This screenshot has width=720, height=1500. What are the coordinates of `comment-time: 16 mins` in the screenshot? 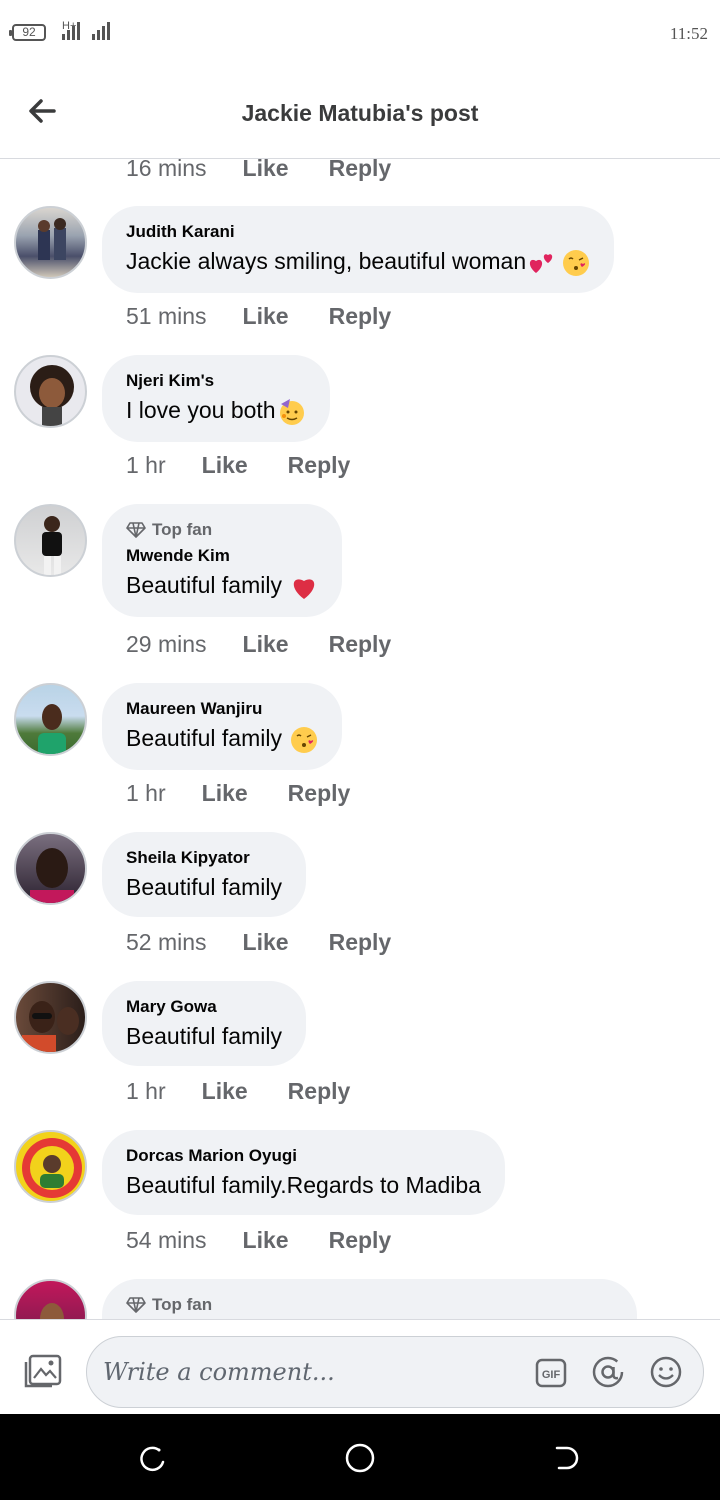 It's located at (166, 170).